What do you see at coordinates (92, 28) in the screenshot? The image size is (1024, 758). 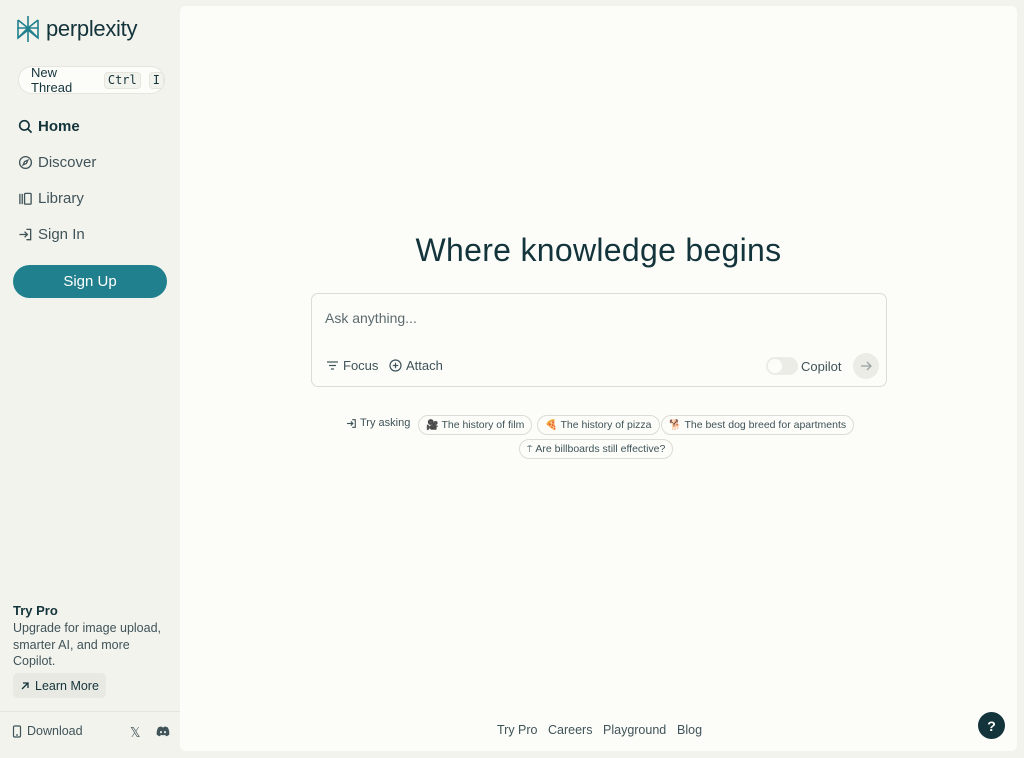 I see `brand-name: perplexity` at bounding box center [92, 28].